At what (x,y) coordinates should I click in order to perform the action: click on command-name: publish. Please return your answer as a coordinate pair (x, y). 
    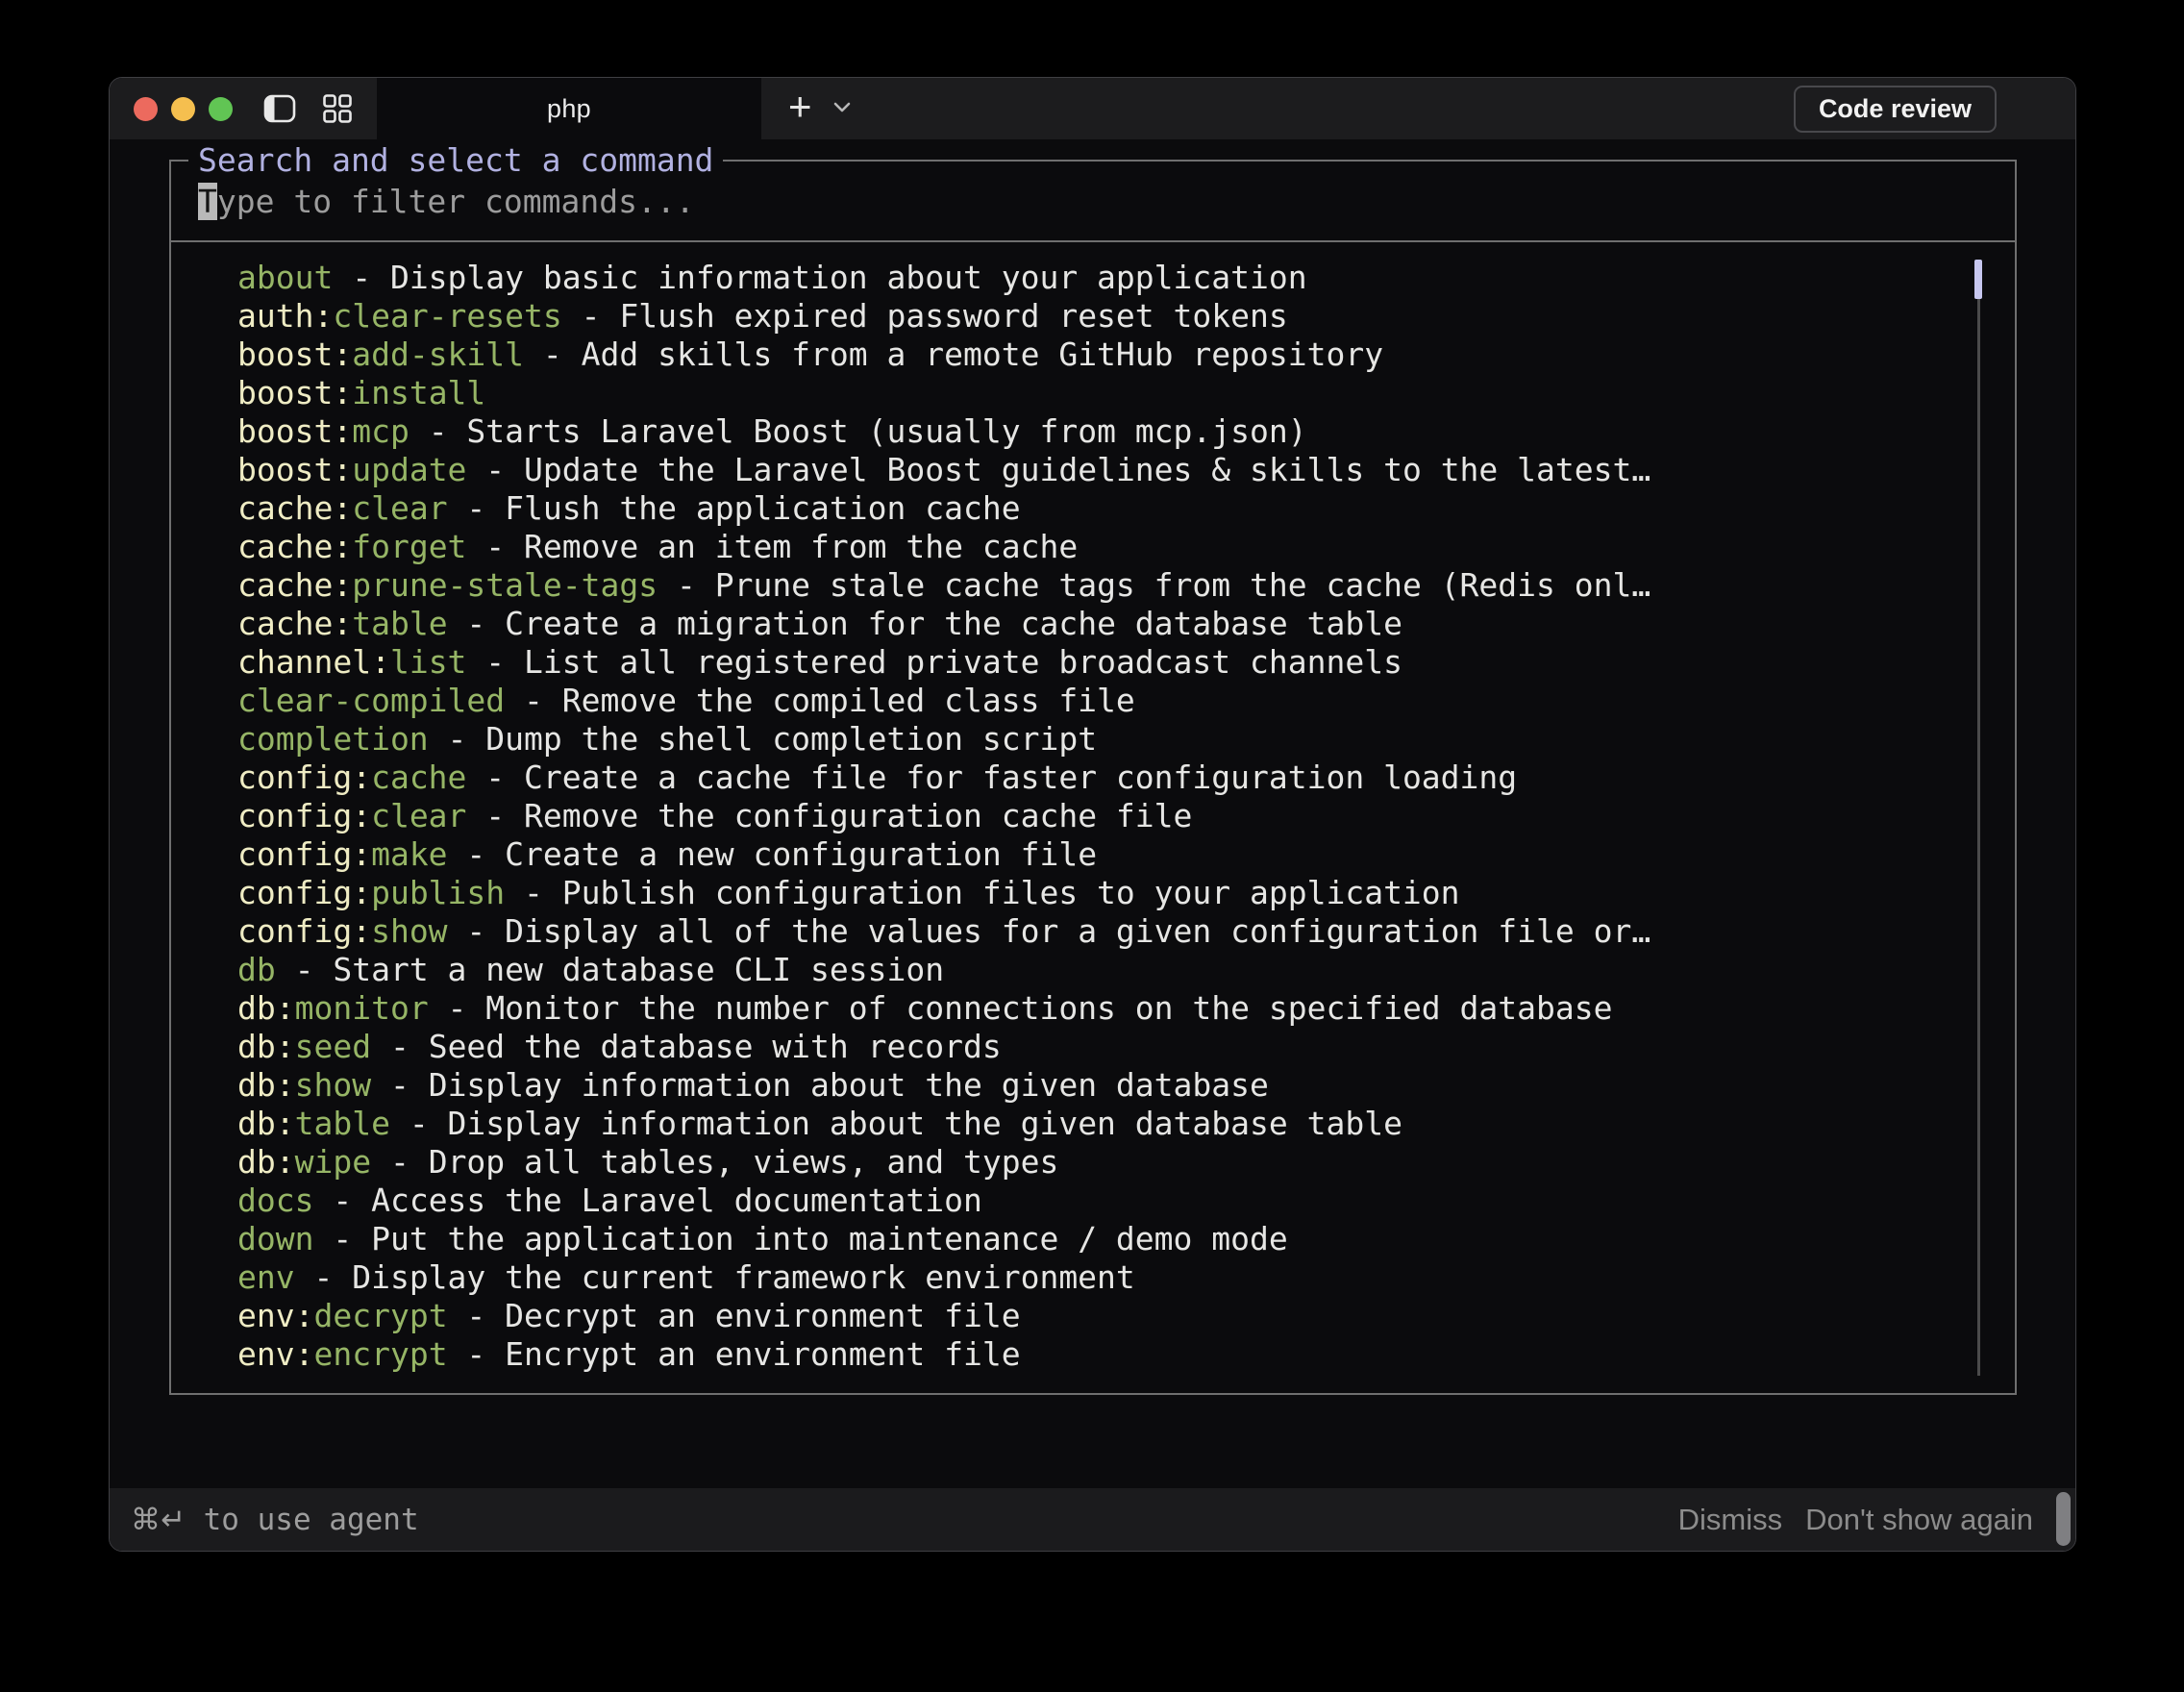
    Looking at the image, I should click on (439, 892).